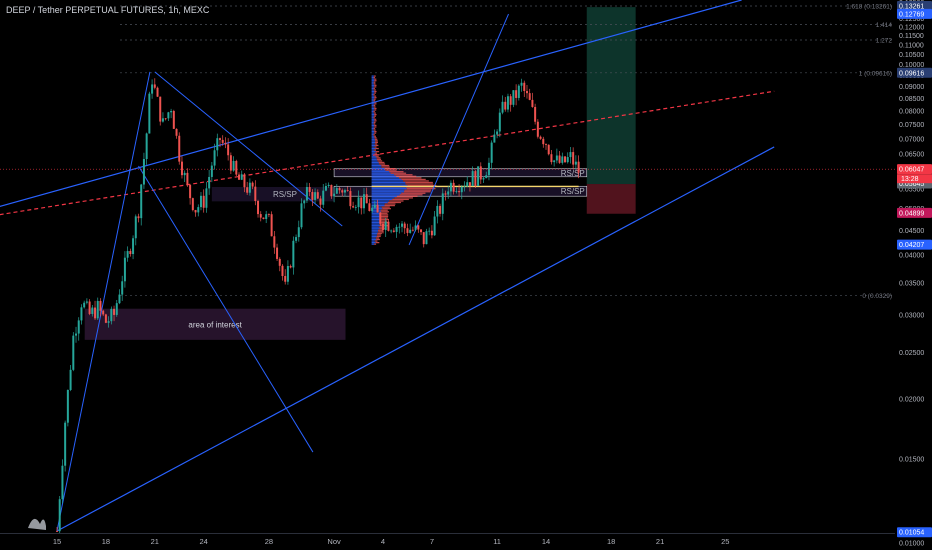 The height and width of the screenshot is (550, 932). I want to click on x-tick-label: 11, so click(497, 541).